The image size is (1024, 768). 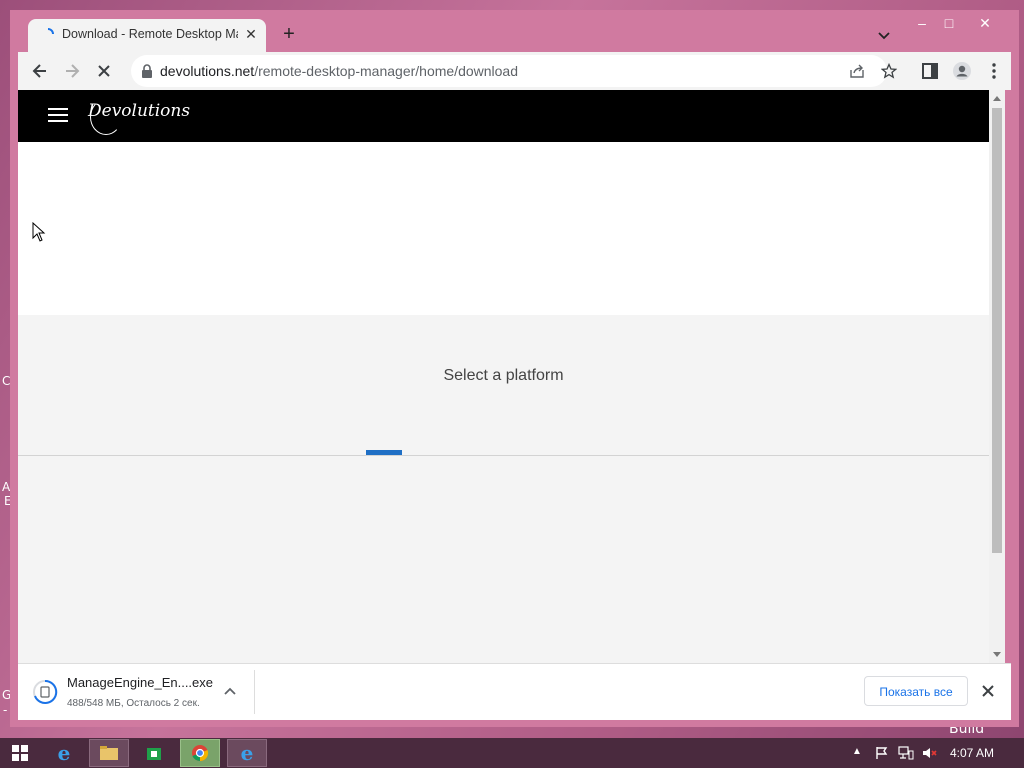 What do you see at coordinates (906, 753) in the screenshot?
I see `network-icon` at bounding box center [906, 753].